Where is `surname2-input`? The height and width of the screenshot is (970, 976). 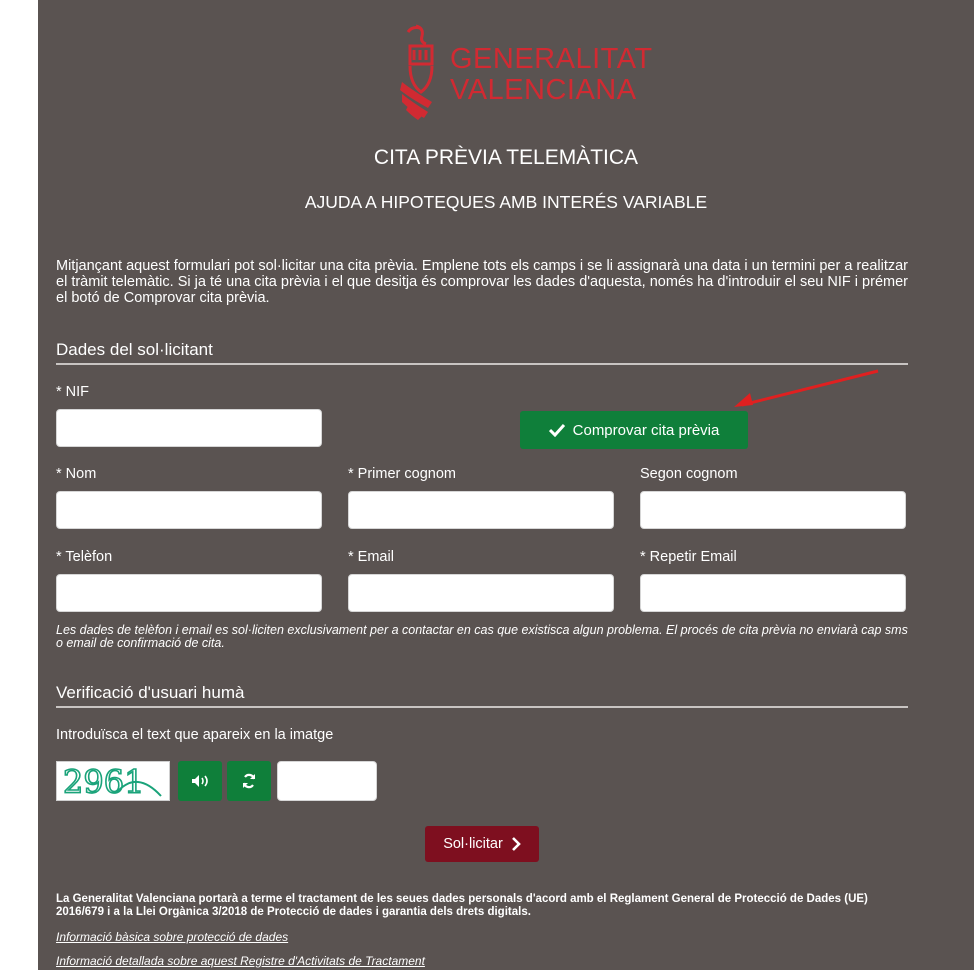
surname2-input is located at coordinates (773, 510).